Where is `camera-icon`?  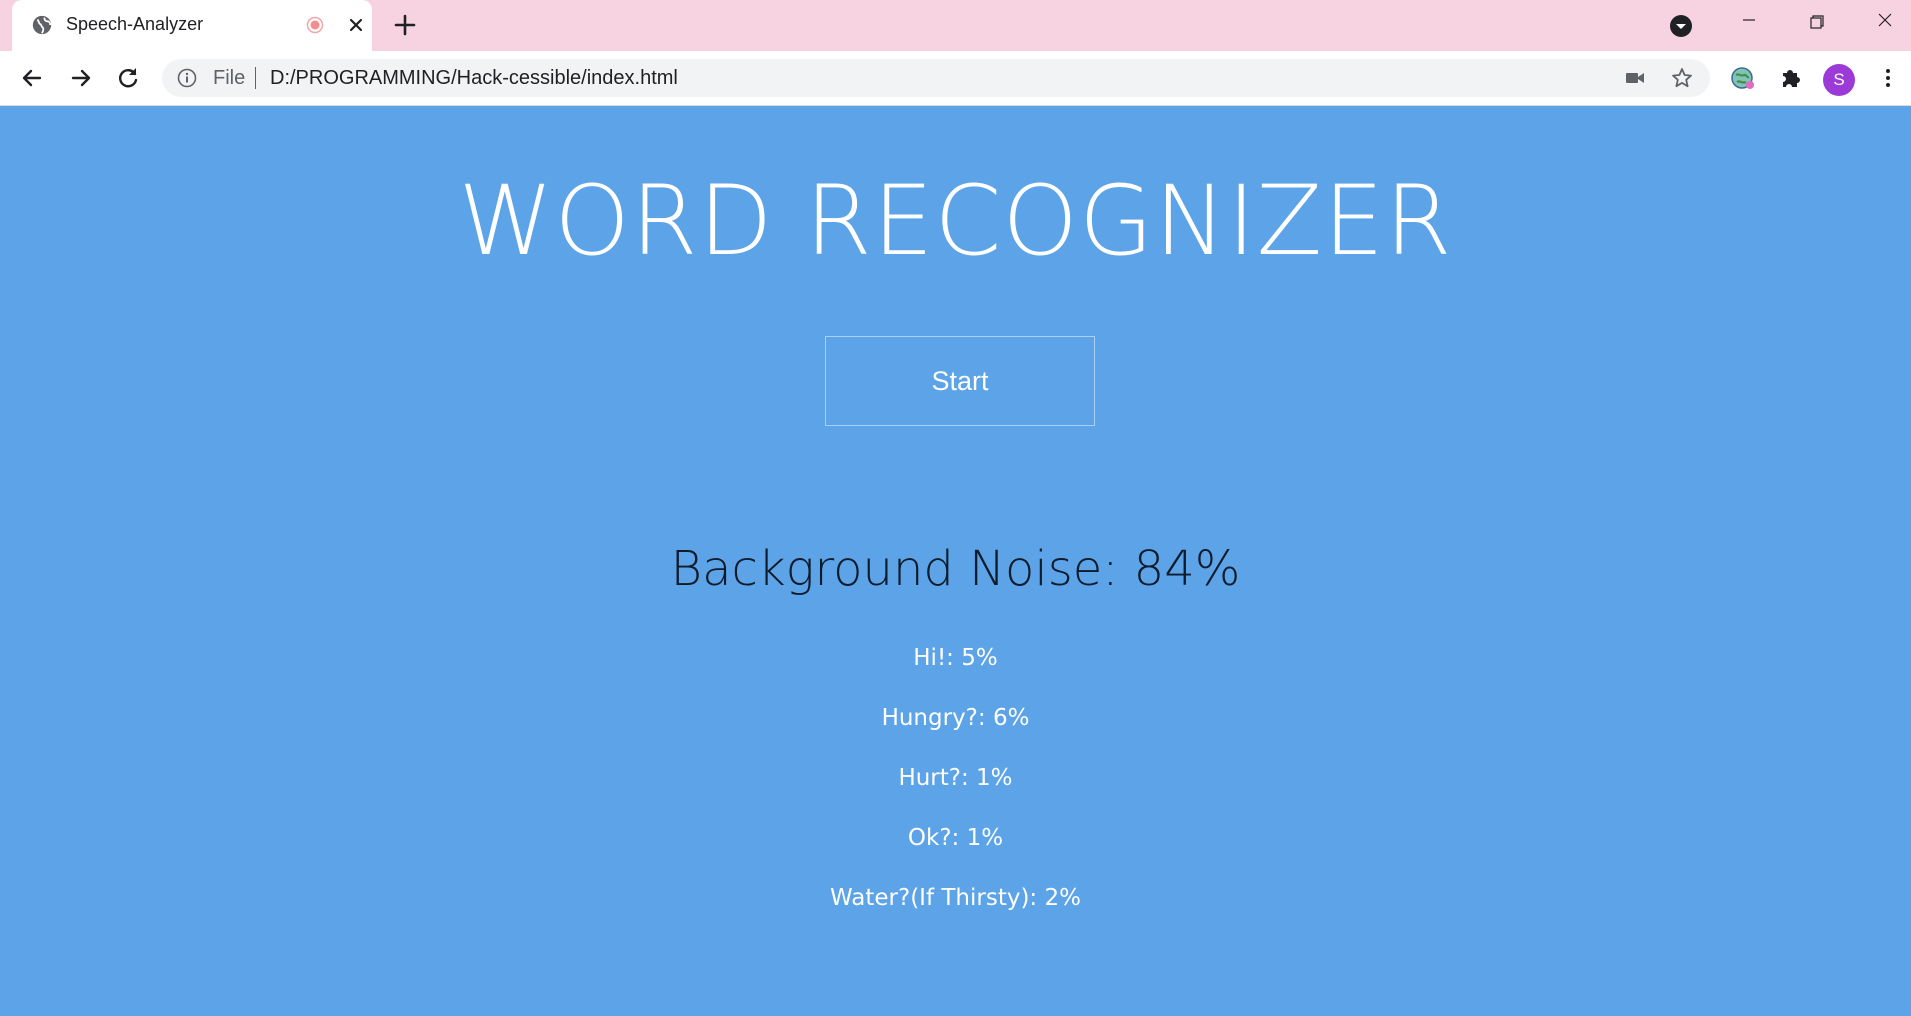 camera-icon is located at coordinates (1635, 78).